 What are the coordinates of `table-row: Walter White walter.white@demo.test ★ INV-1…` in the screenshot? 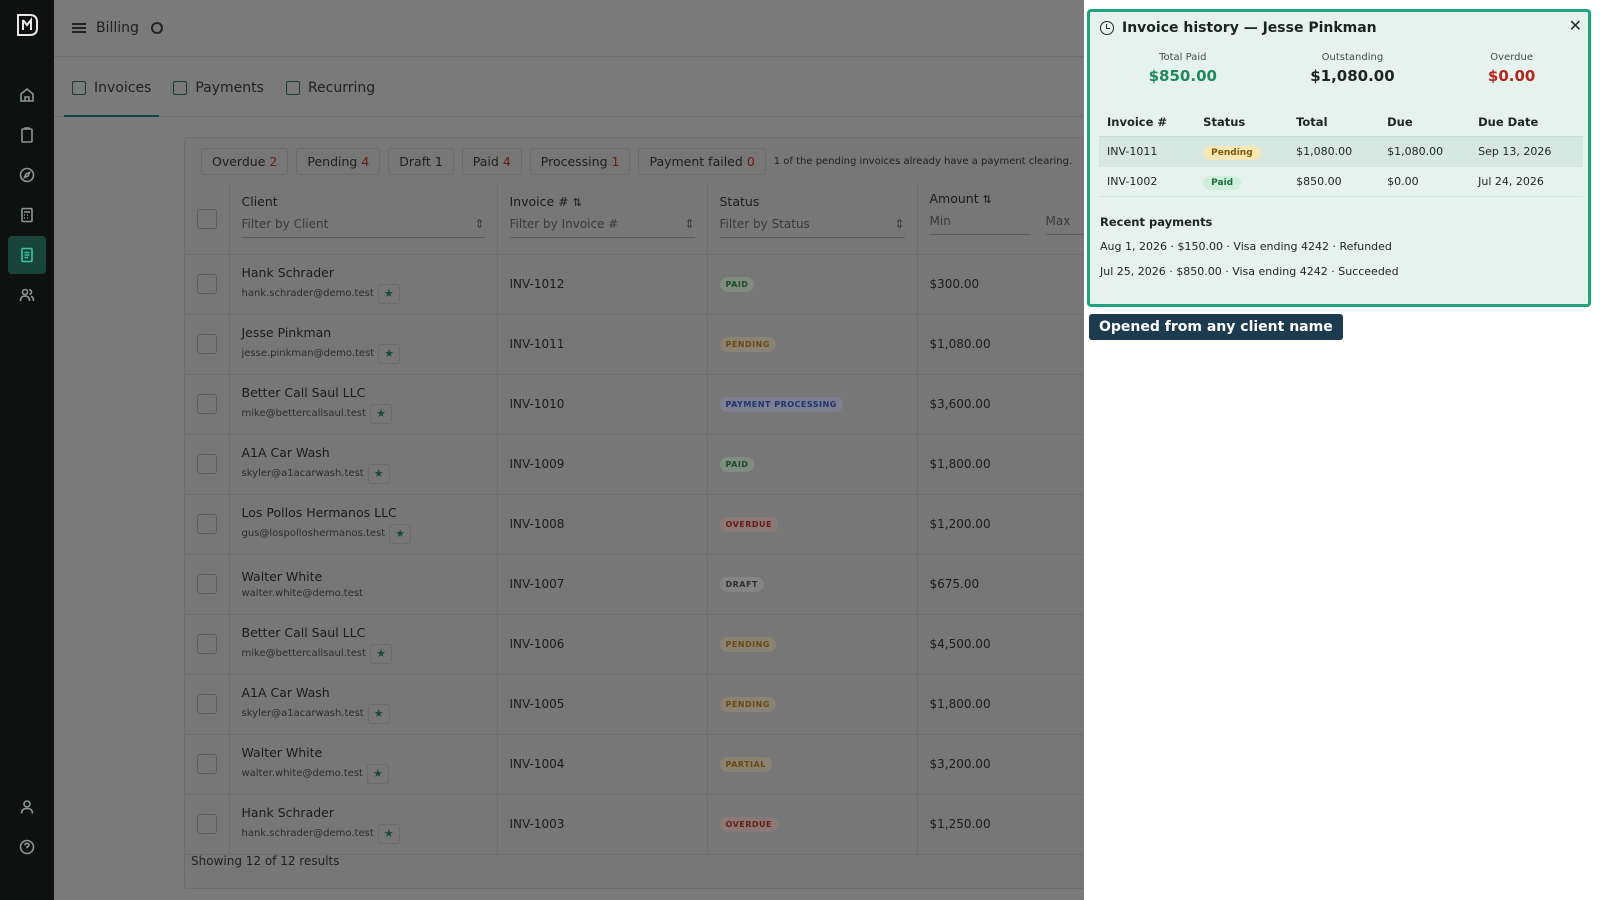 It's located at (634, 764).